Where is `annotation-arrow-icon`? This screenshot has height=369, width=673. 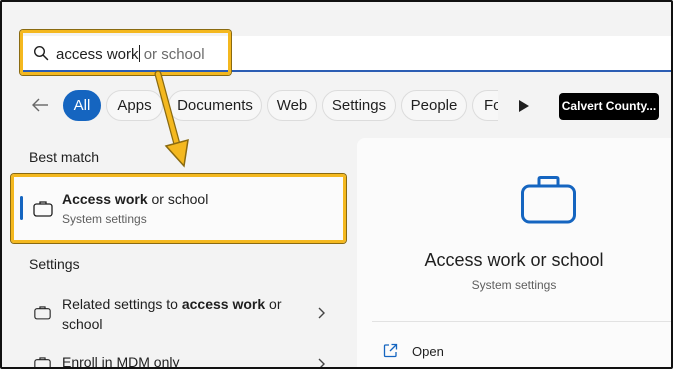 annotation-arrow-icon is located at coordinates (171, 119).